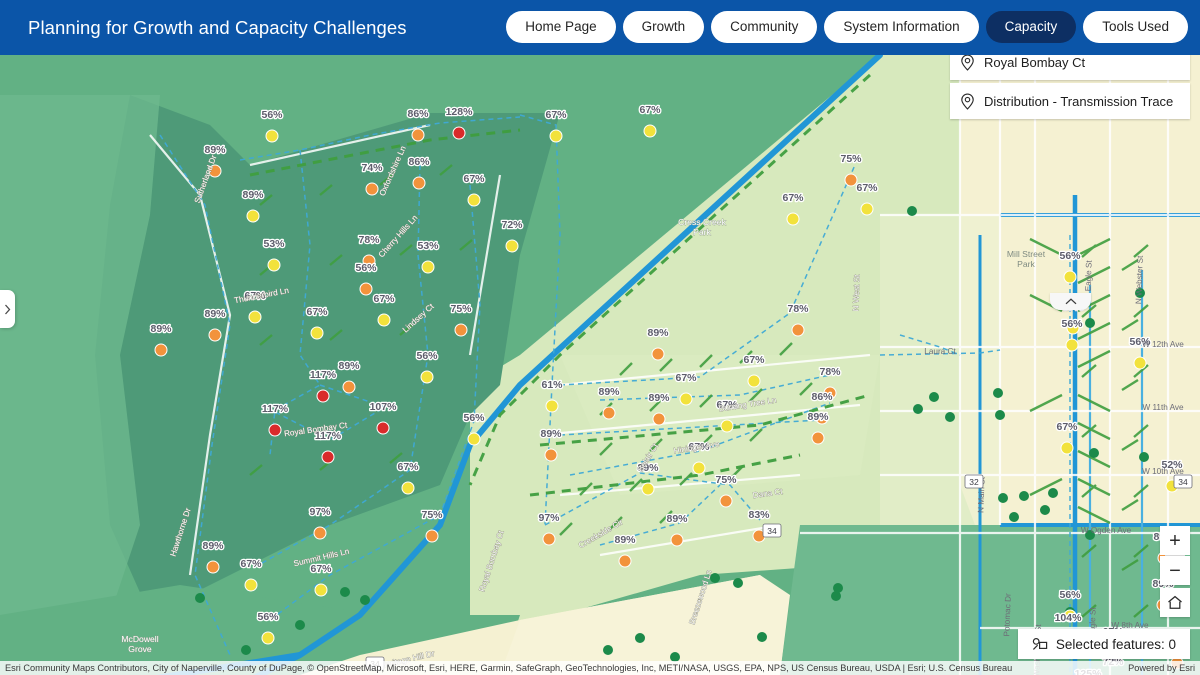 The width and height of the screenshot is (1200, 675). Describe the element at coordinates (1135, 27) in the screenshot. I see `nav-tab-tools-used: Tools Used` at that location.